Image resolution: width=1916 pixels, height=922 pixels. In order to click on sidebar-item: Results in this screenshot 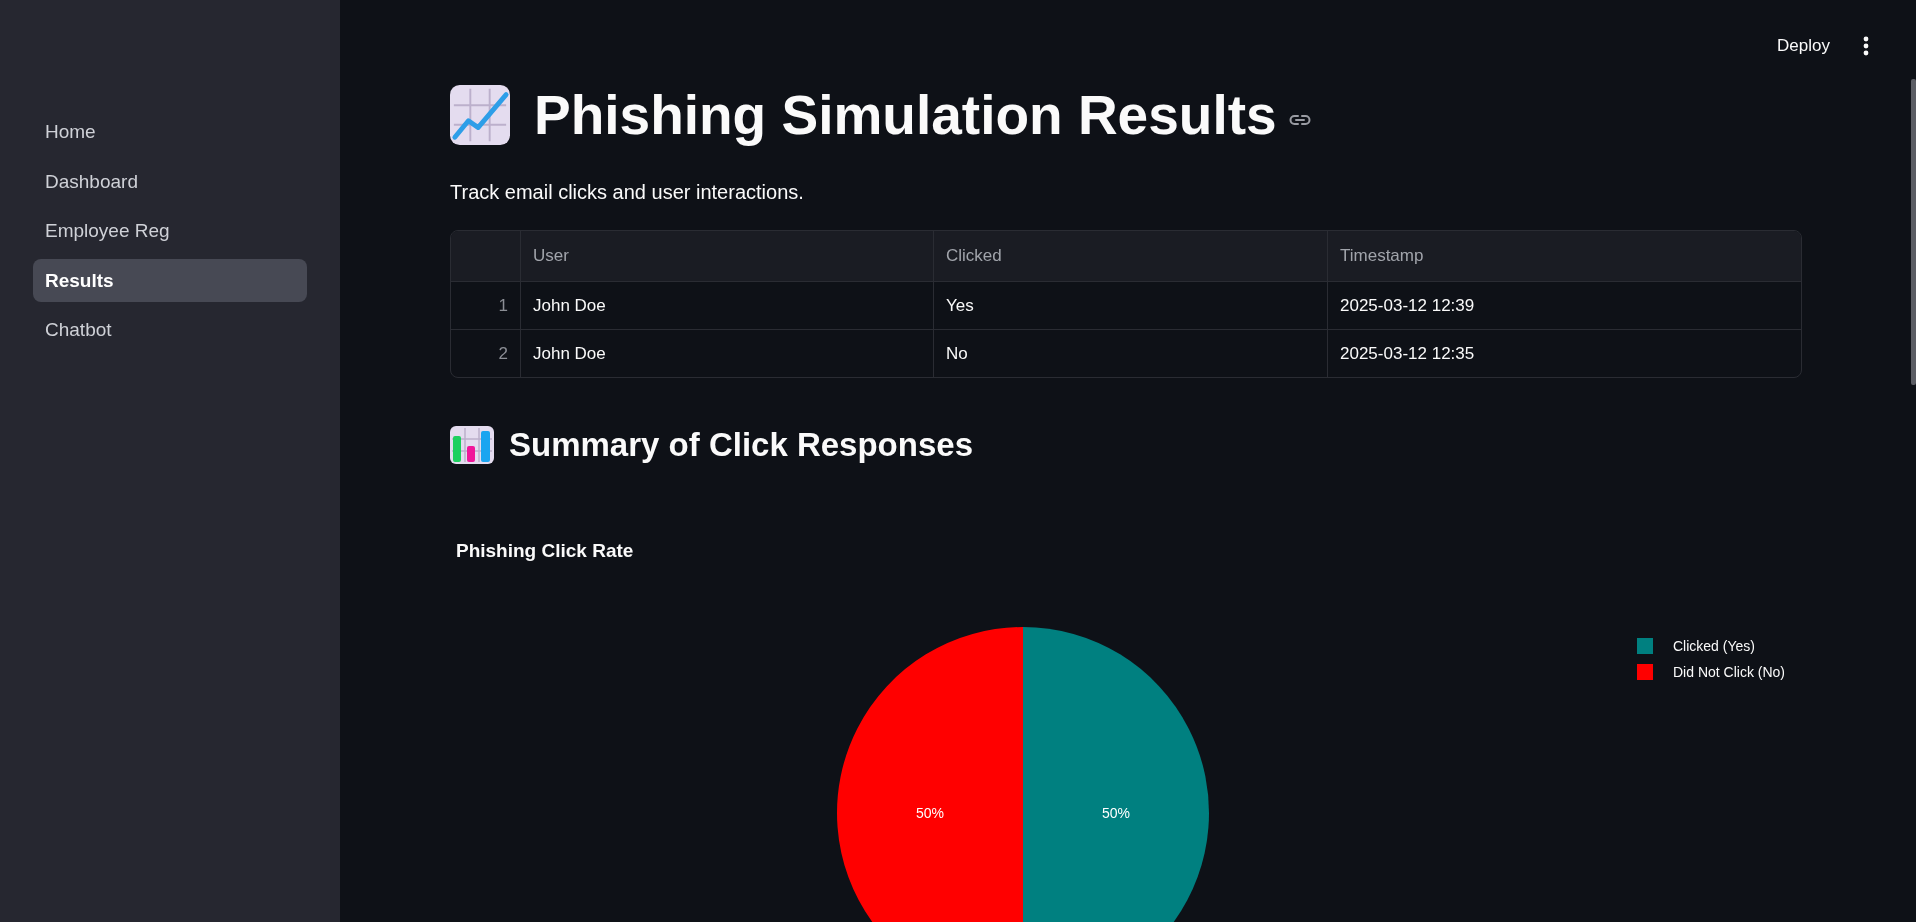, I will do `click(170, 280)`.